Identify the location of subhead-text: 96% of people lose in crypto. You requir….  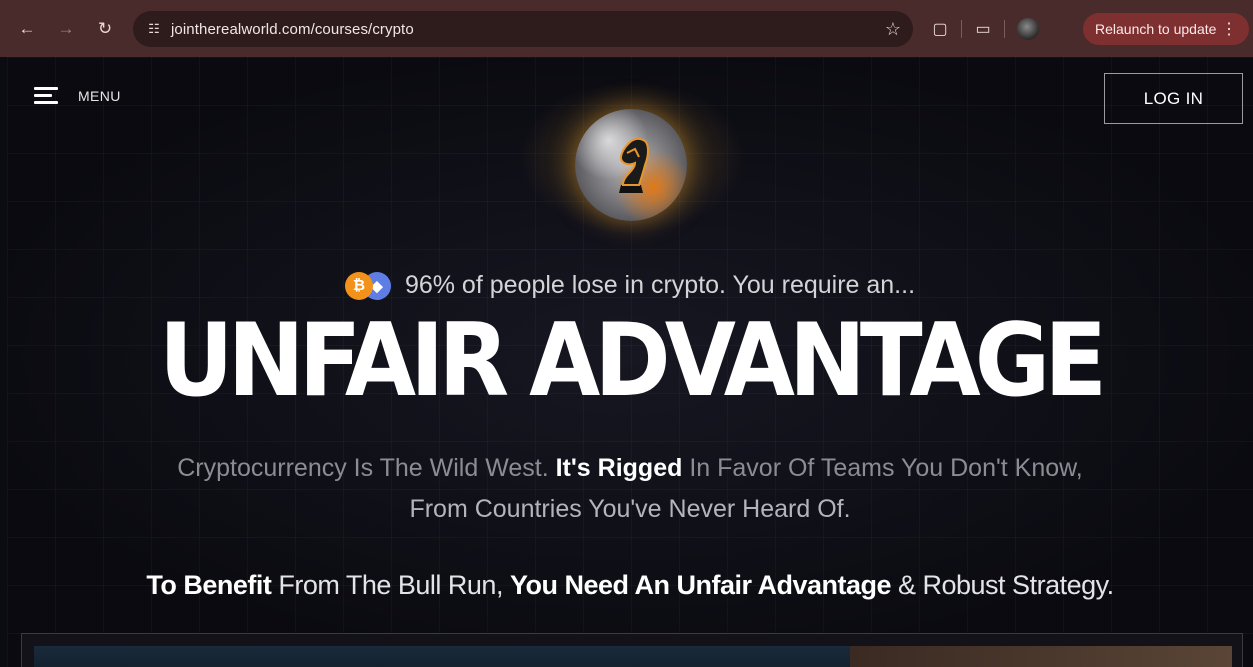
(660, 285).